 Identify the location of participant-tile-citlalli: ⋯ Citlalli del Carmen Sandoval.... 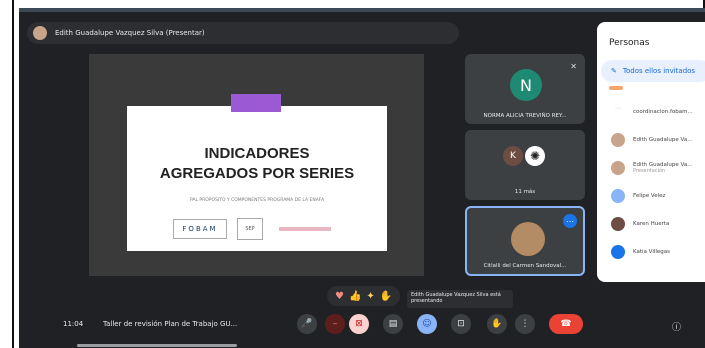
(525, 241).